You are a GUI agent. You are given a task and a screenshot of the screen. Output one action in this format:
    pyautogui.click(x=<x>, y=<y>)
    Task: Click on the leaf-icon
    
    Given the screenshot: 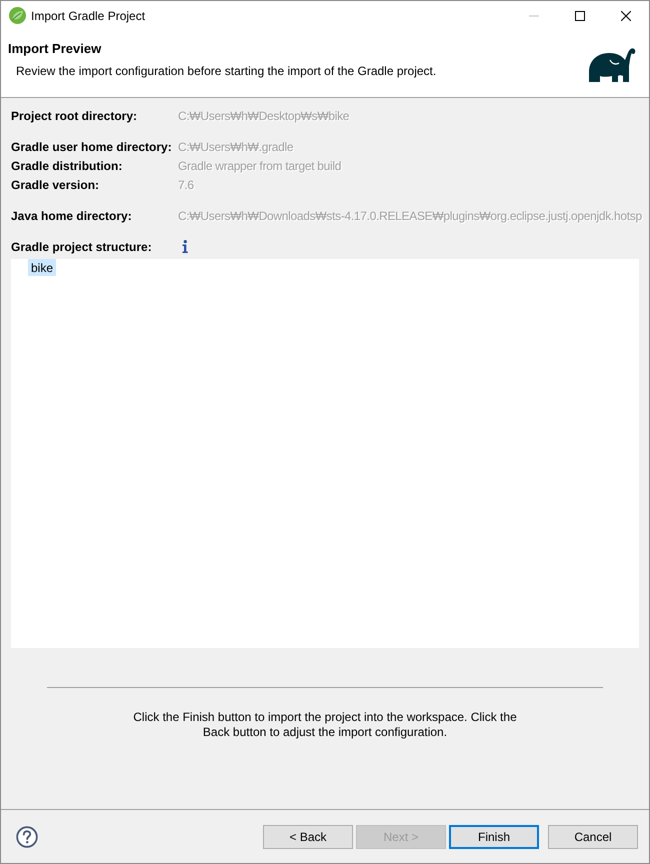 What is the action you would take?
    pyautogui.click(x=17, y=15)
    